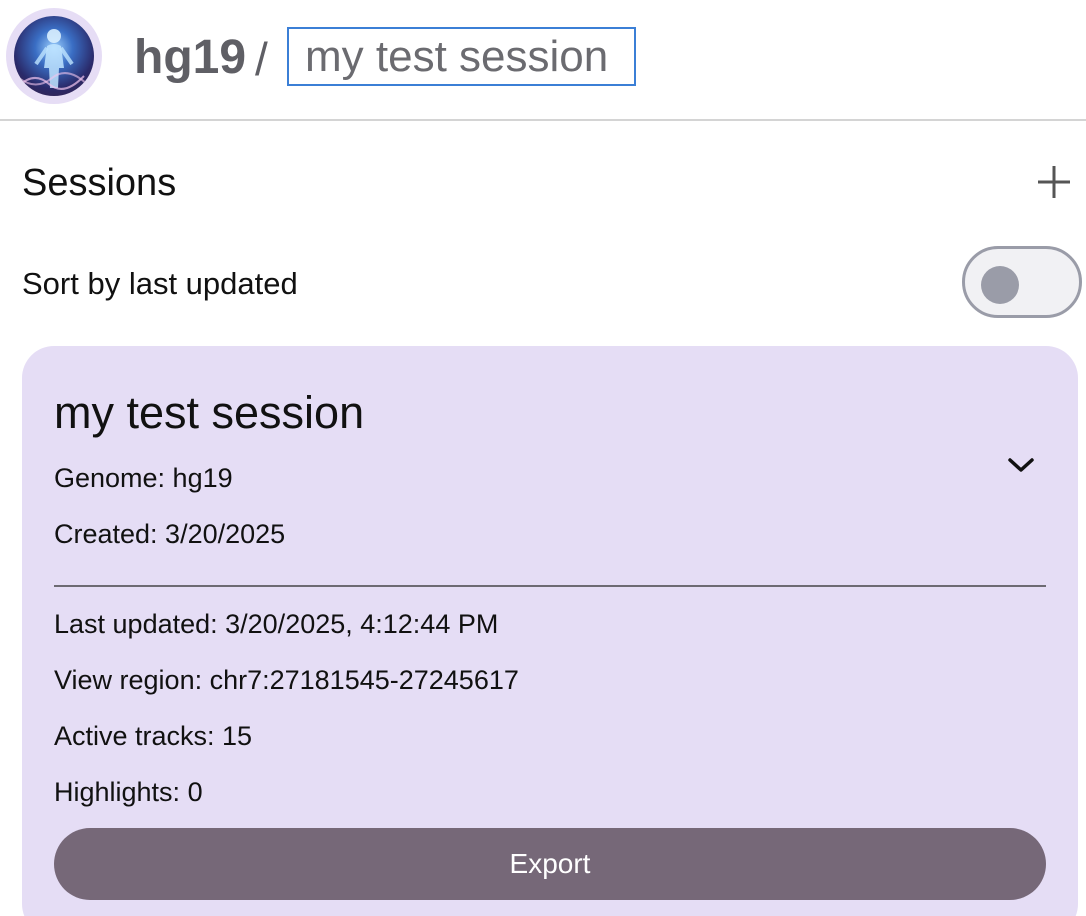 This screenshot has width=1086, height=916. I want to click on sort-by-last-updated-toggle, so click(1022, 282).